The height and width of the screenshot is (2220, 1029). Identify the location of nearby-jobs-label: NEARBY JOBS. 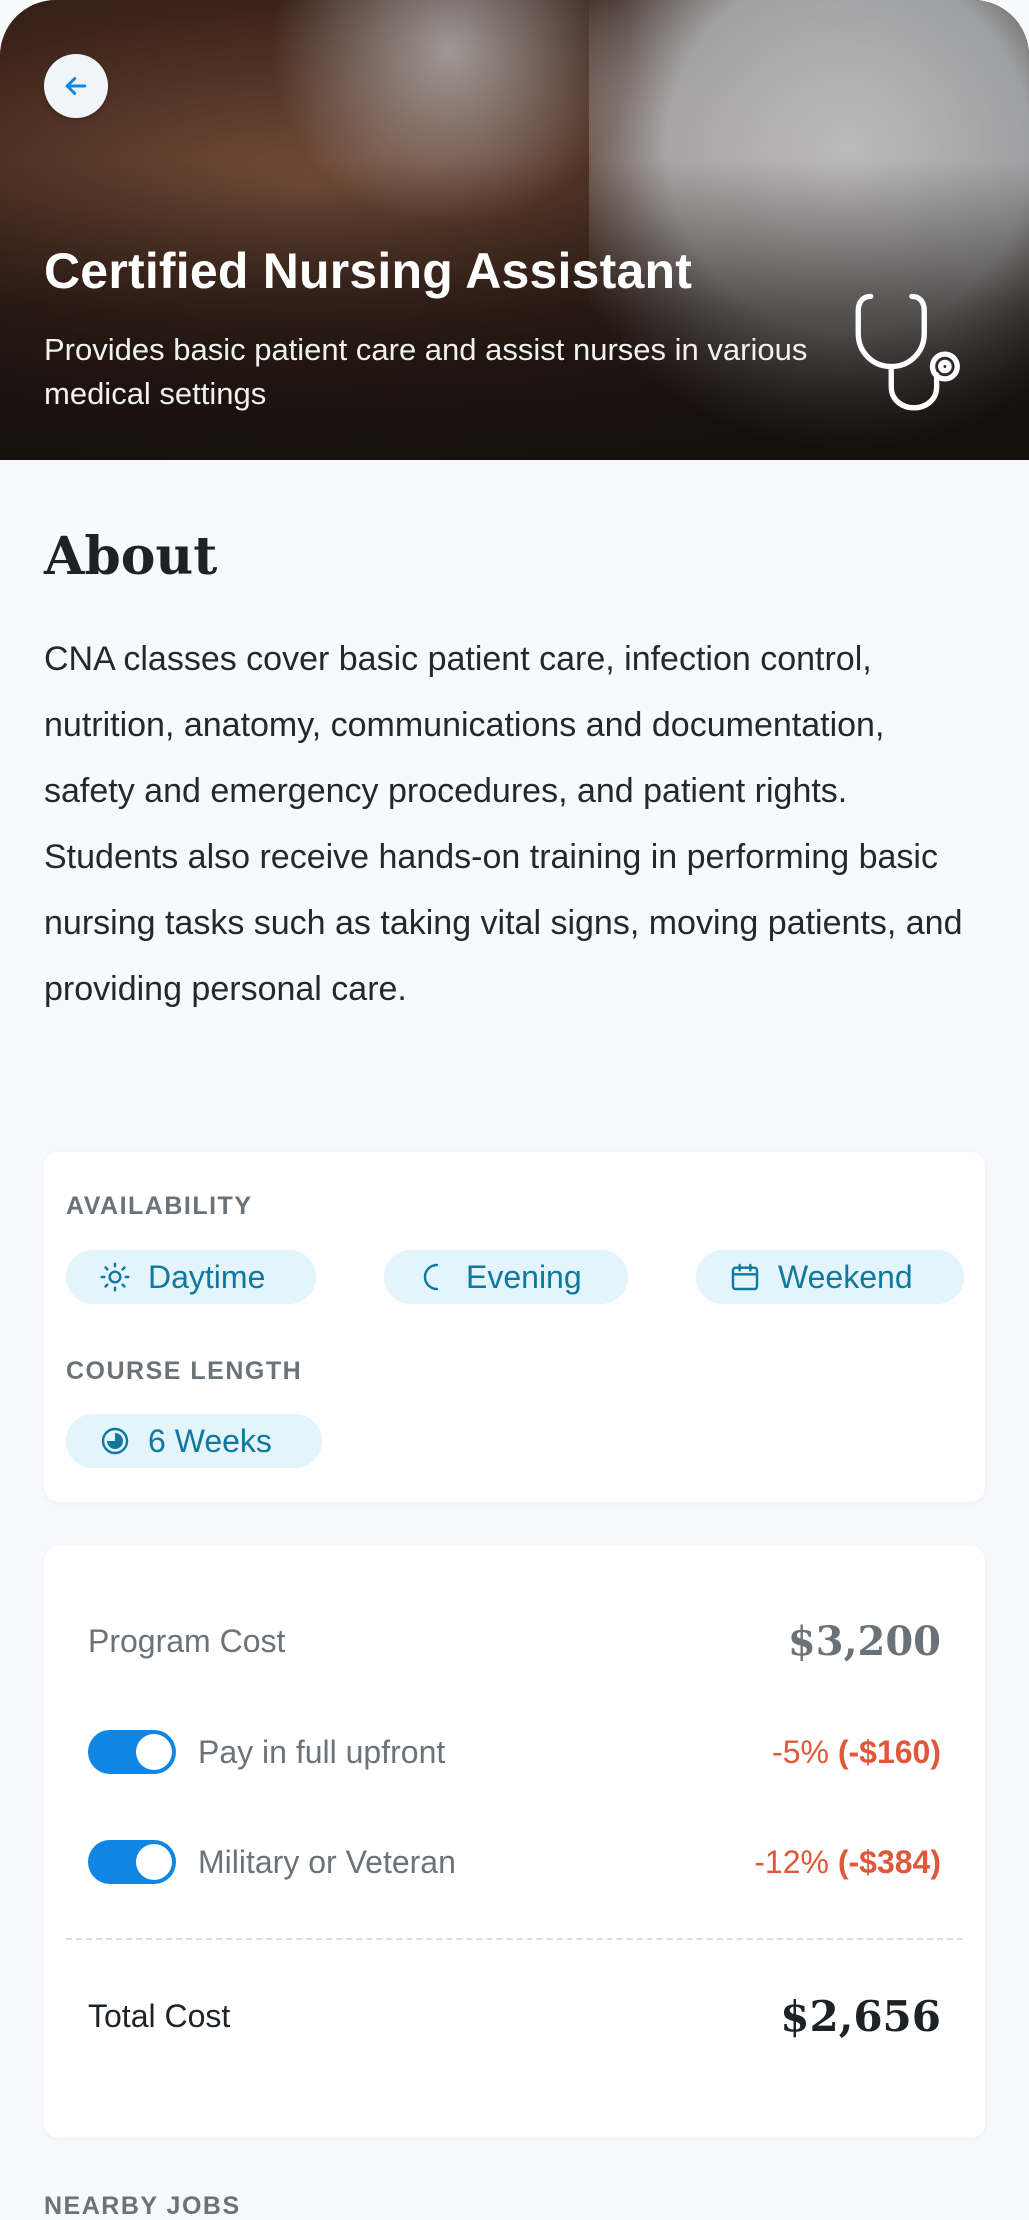
(142, 2206).